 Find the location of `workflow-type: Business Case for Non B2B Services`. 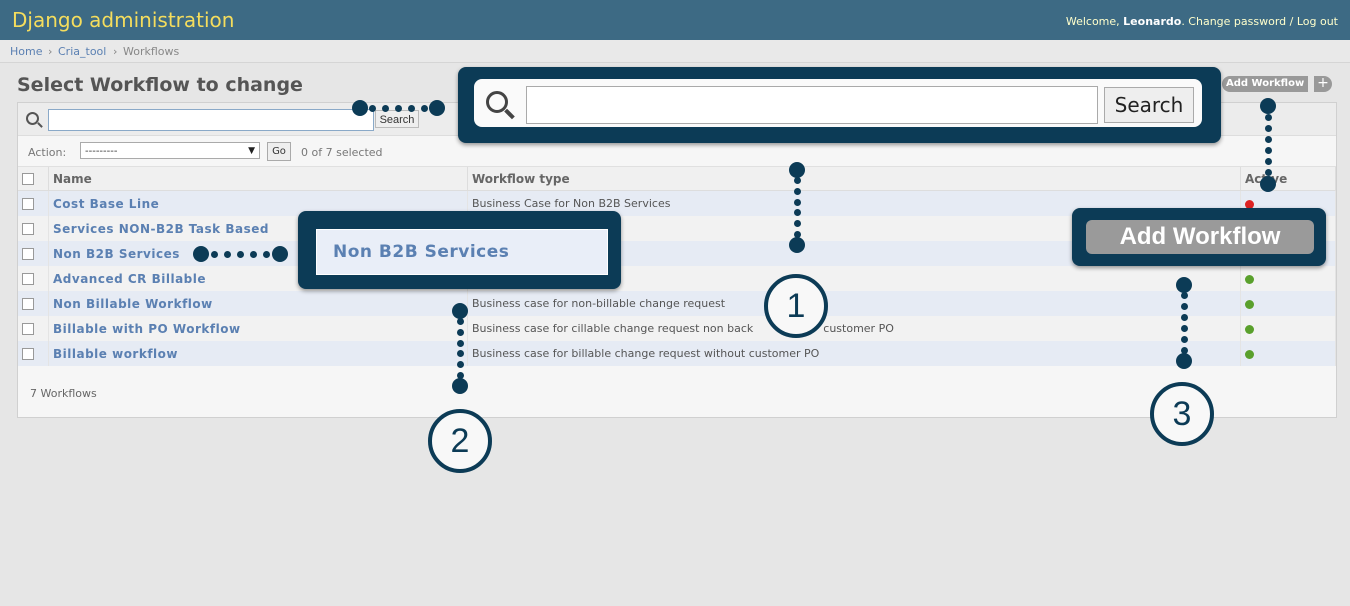

workflow-type: Business Case for Non B2B Services is located at coordinates (571, 203).